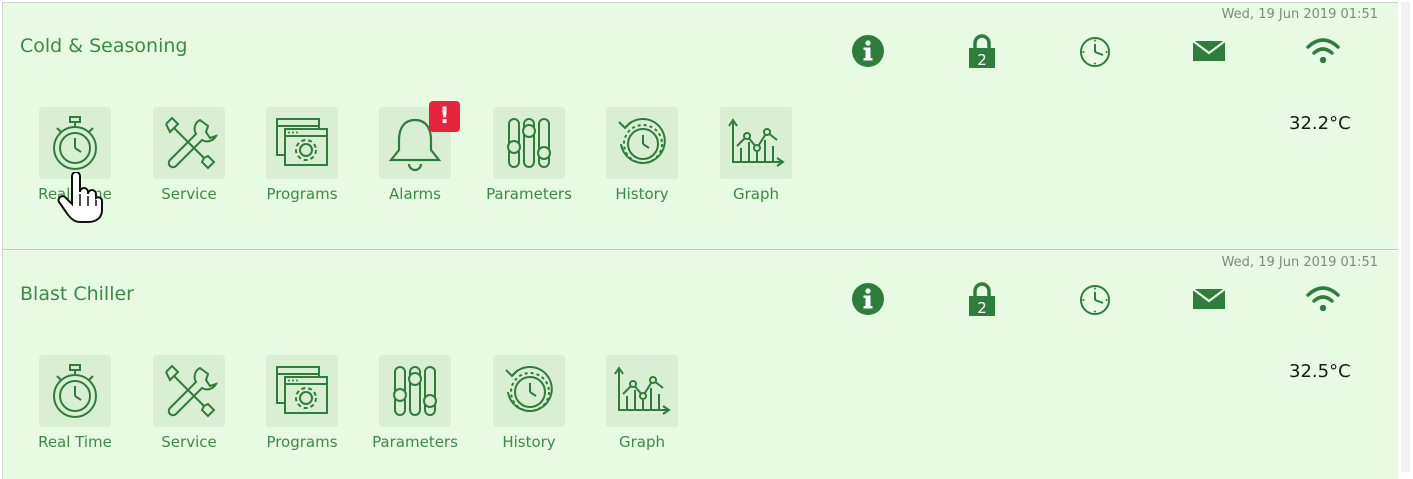  Describe the element at coordinates (80, 197) in the screenshot. I see `hand-pointer-cursor-icon` at that location.